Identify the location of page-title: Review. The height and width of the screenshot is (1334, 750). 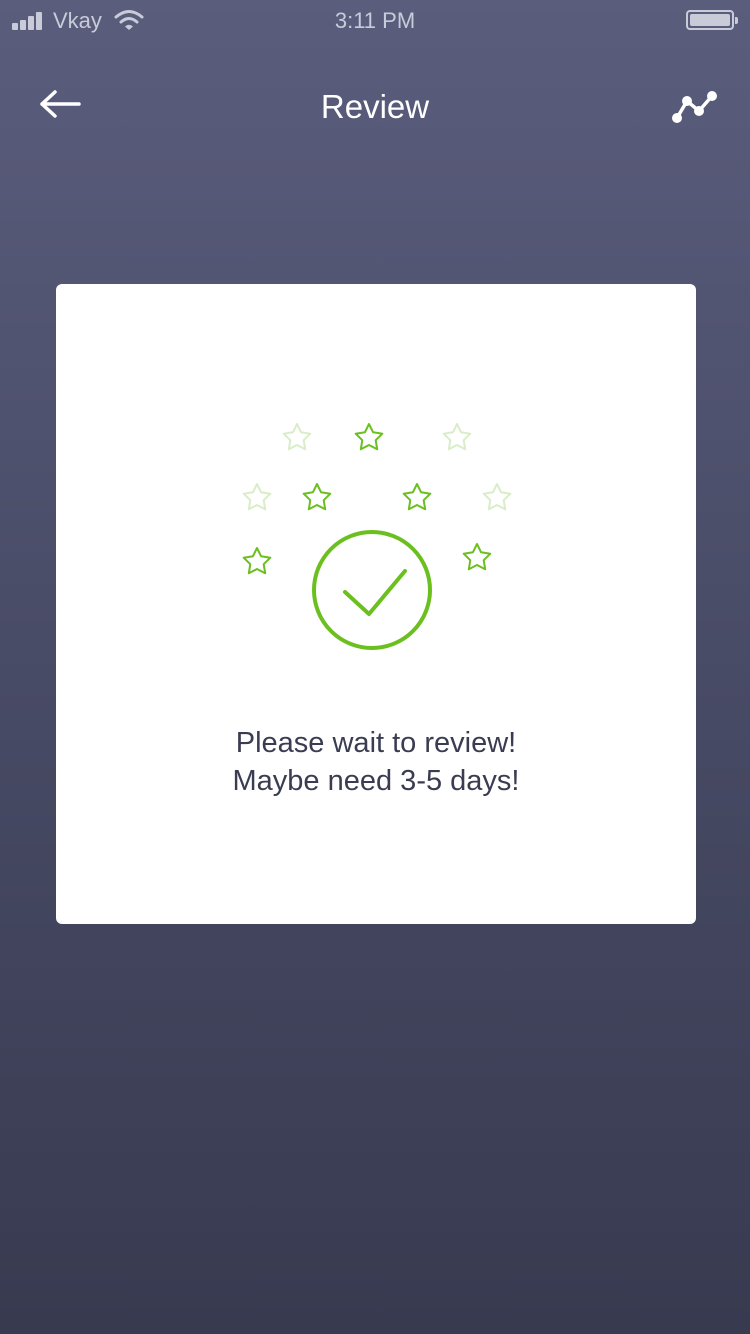
(375, 106).